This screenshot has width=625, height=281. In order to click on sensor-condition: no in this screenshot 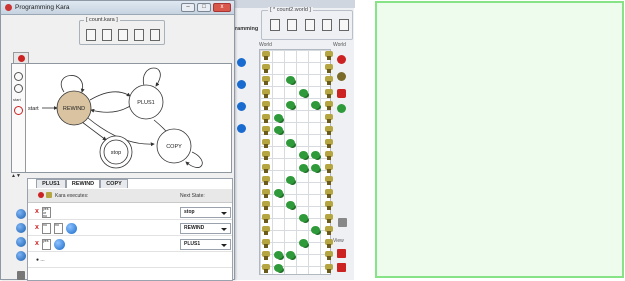, I will do `click(58, 228)`.